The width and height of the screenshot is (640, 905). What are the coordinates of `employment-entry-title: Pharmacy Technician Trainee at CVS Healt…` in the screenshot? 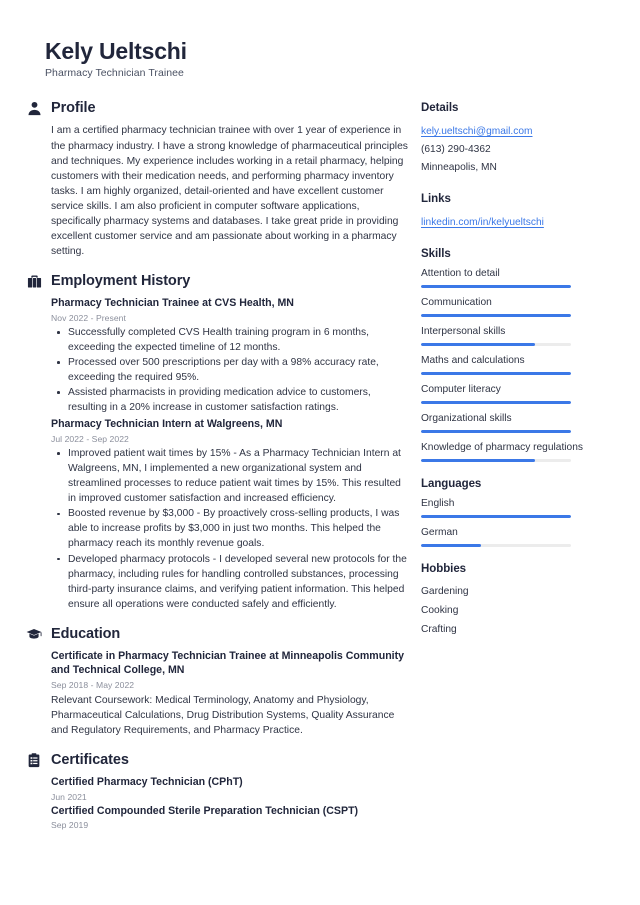 It's located at (172, 303).